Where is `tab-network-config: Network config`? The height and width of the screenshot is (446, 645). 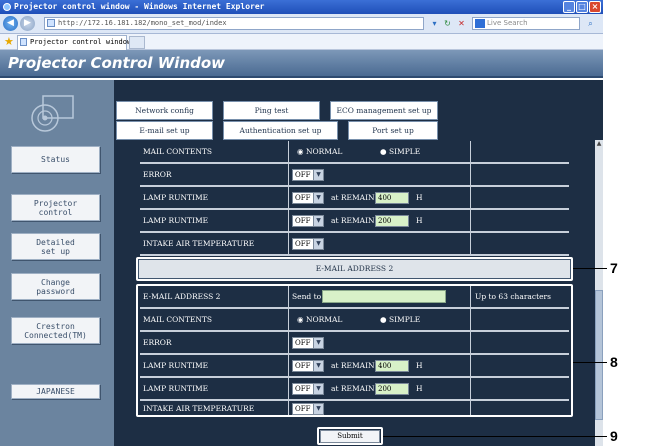 tab-network-config: Network config is located at coordinates (164, 110).